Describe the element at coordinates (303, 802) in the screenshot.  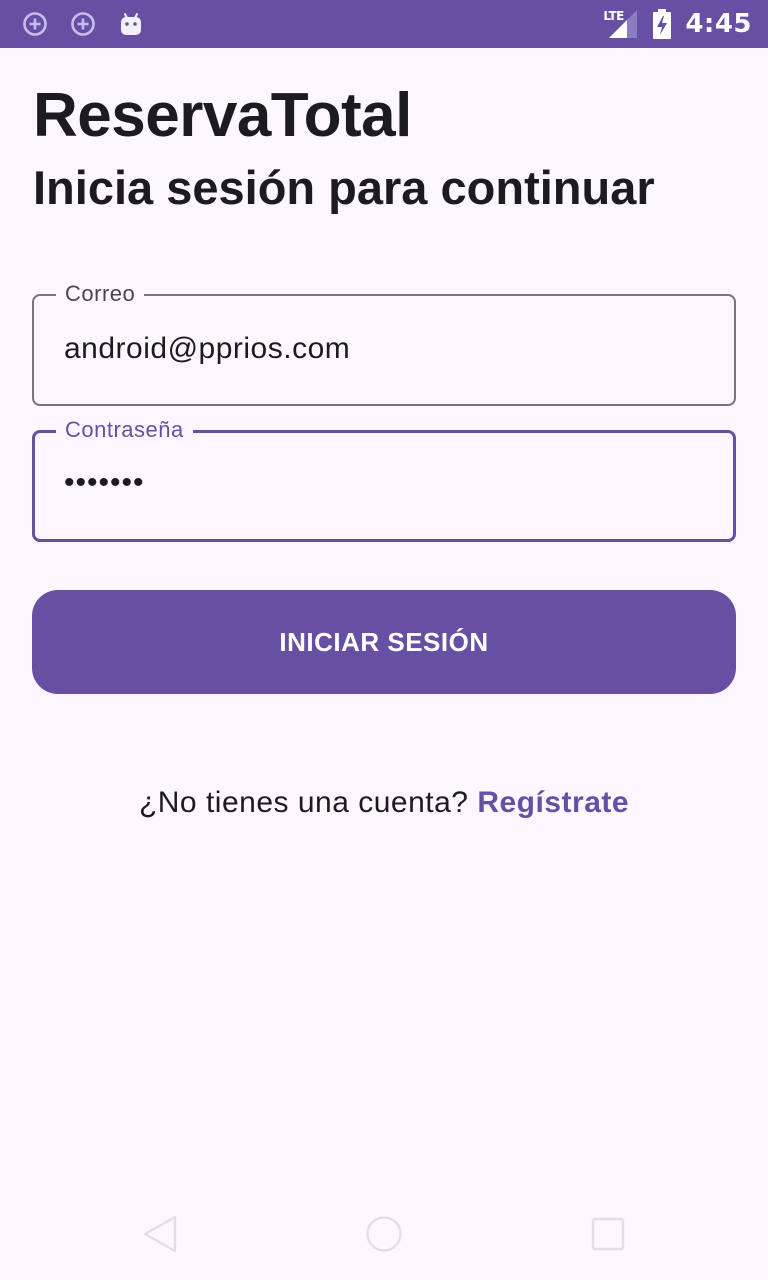
I see `register-prompt-text: ¿No tienes una cuenta?` at that location.